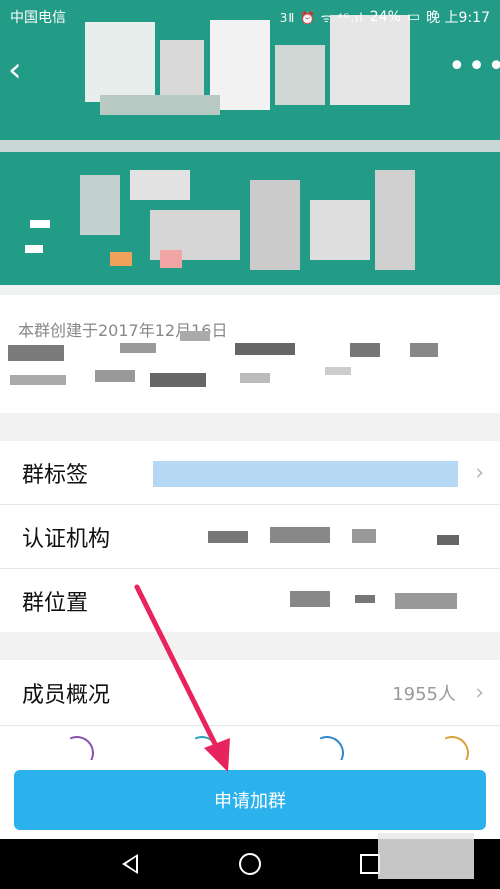 Image resolution: width=500 pixels, height=889 pixels. What do you see at coordinates (250, 800) in the screenshot?
I see `join-group-button: 申请加群` at bounding box center [250, 800].